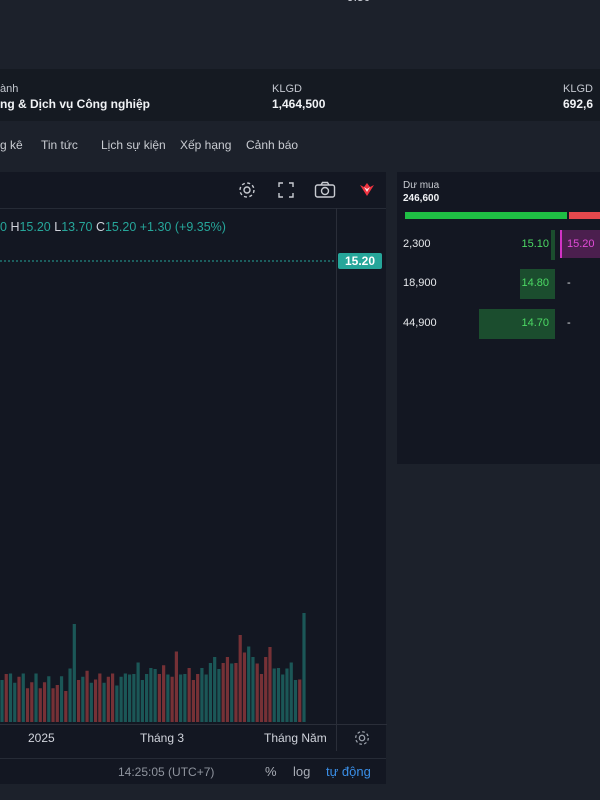 The image size is (600, 800). What do you see at coordinates (77, 227) in the screenshot?
I see `low-value: 13.70` at bounding box center [77, 227].